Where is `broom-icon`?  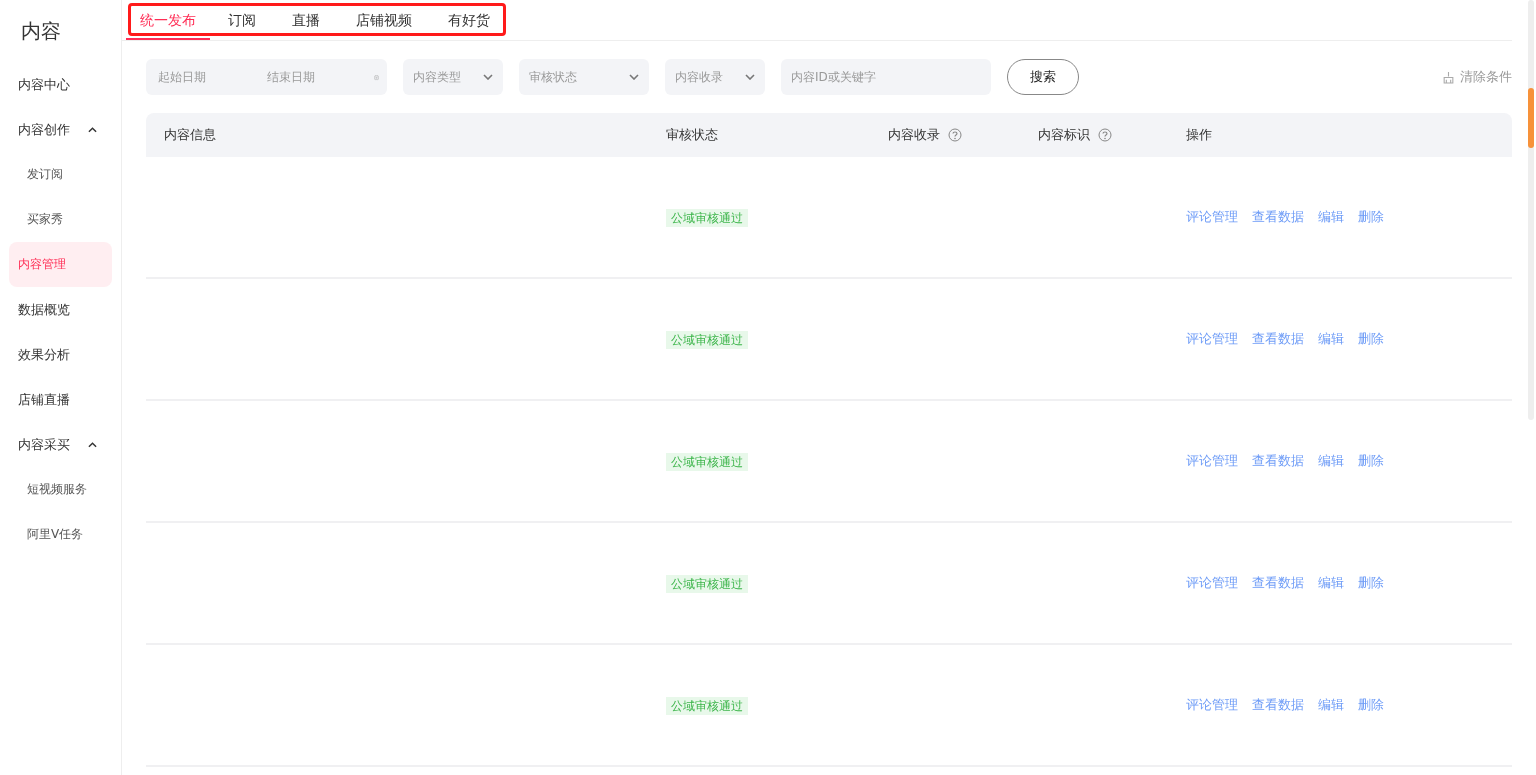 broom-icon is located at coordinates (1448, 77).